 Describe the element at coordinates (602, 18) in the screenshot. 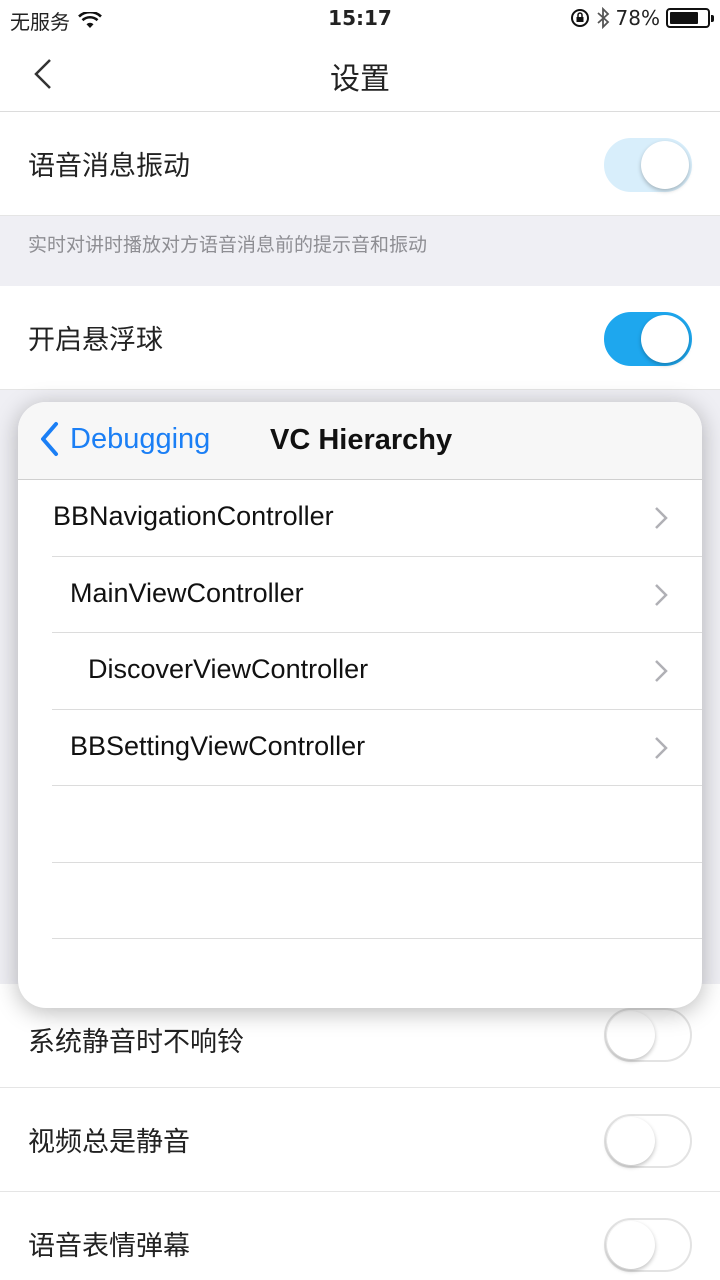

I see `bluetooth-icon` at that location.